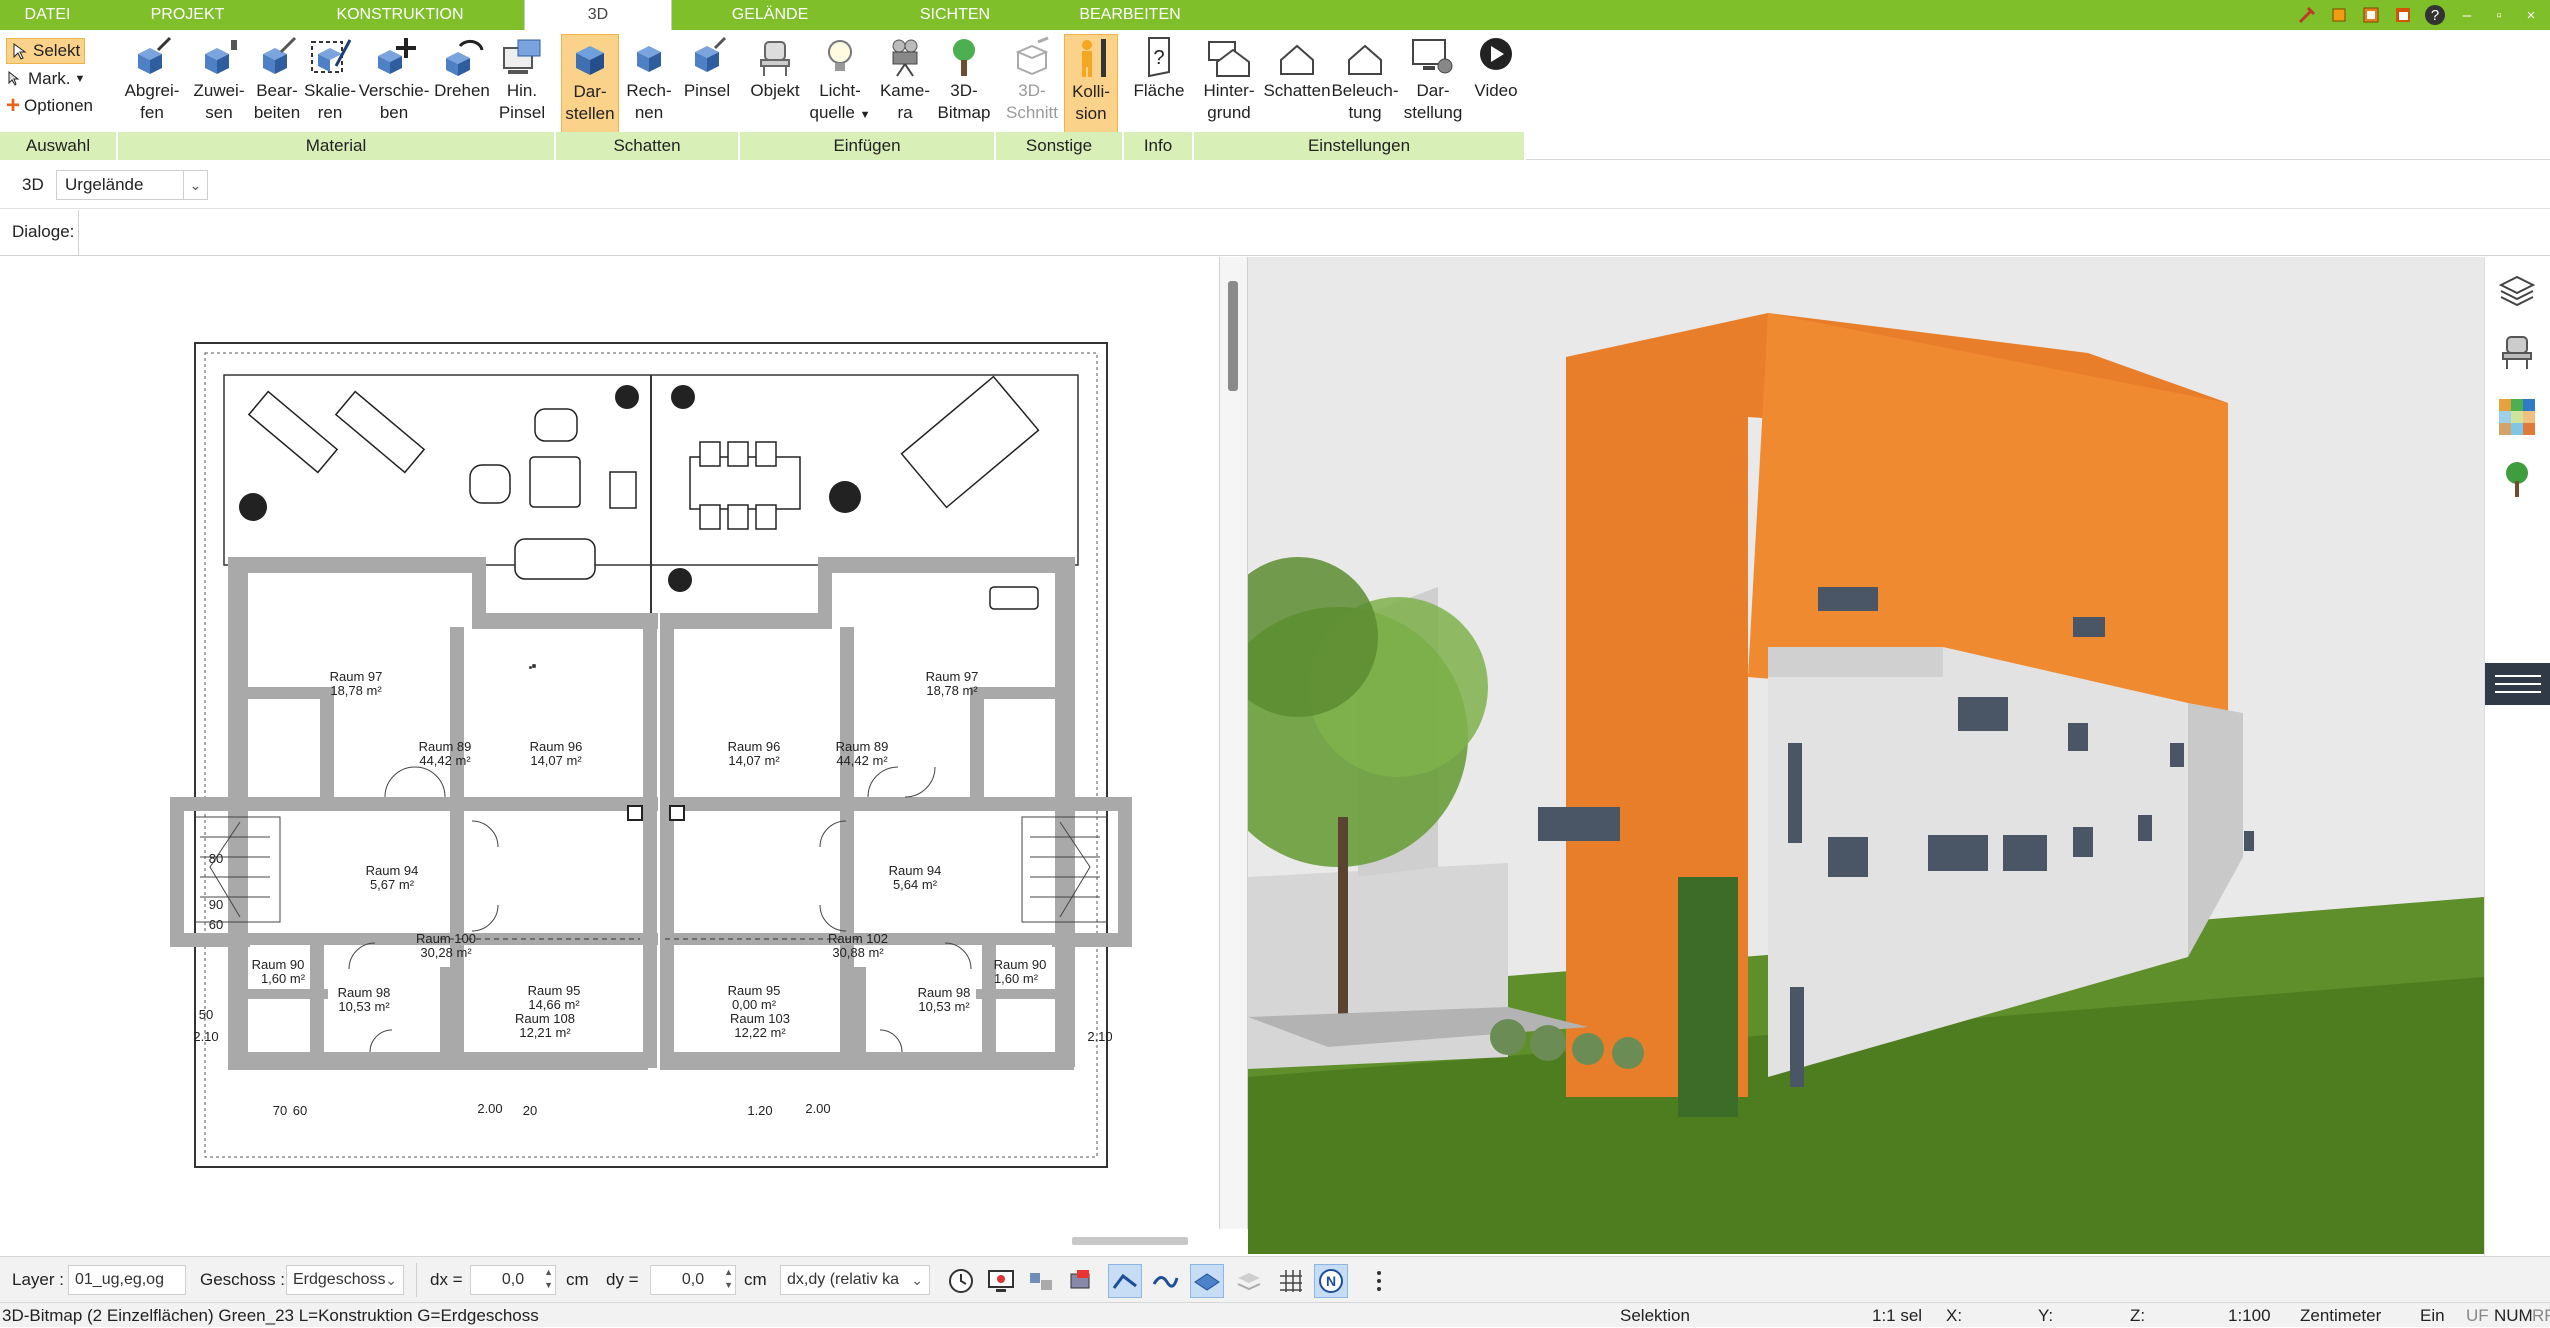  What do you see at coordinates (858, 952) in the screenshot?
I see `room-102-area: 30,88 m²` at bounding box center [858, 952].